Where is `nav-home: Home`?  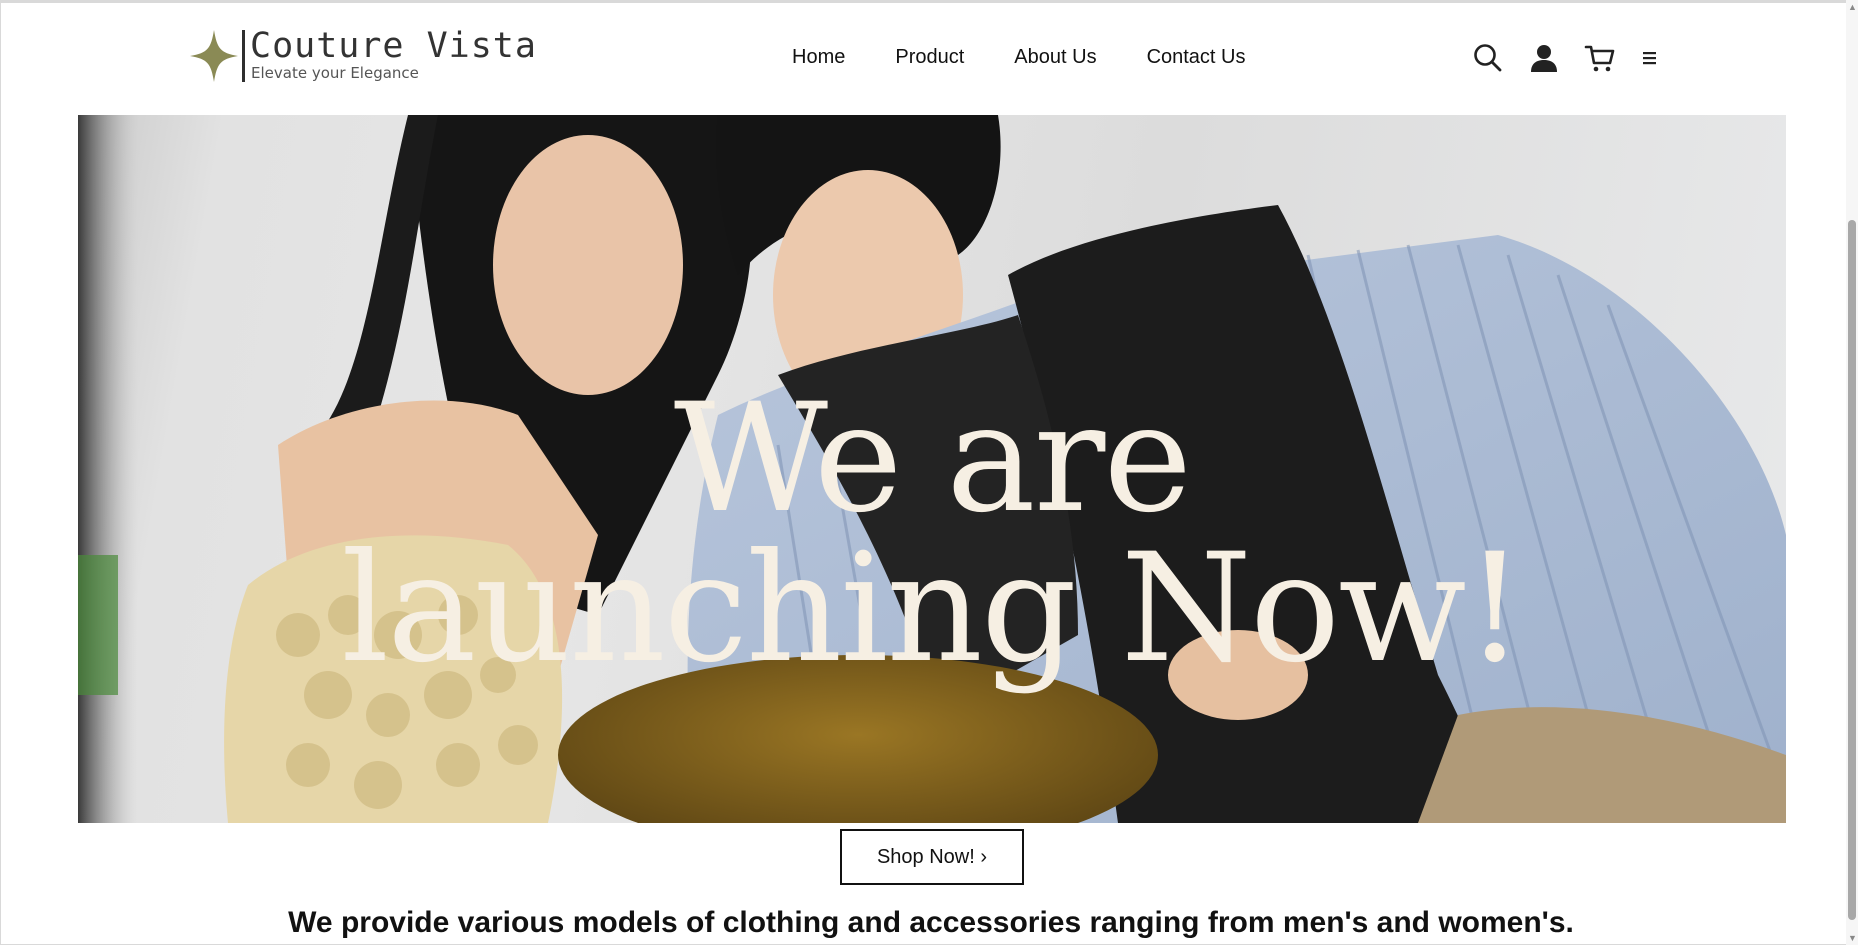
nav-home: Home is located at coordinates (818, 57).